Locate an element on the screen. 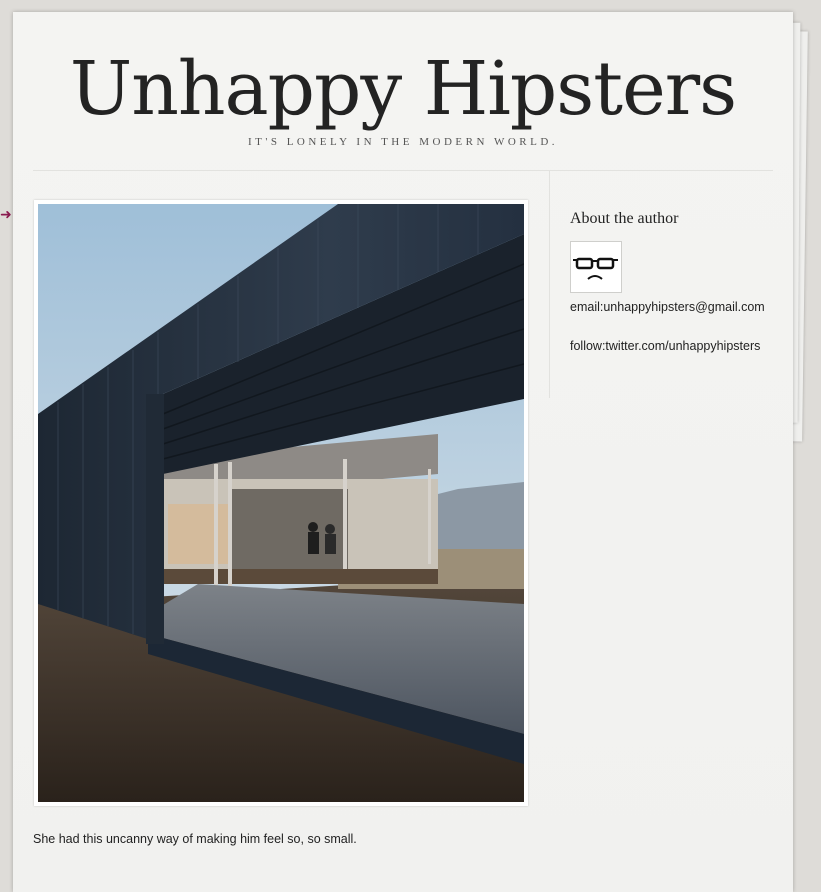 The width and height of the screenshot is (821, 892). prev-post-arrow-icon: ➜ is located at coordinates (6, 214).